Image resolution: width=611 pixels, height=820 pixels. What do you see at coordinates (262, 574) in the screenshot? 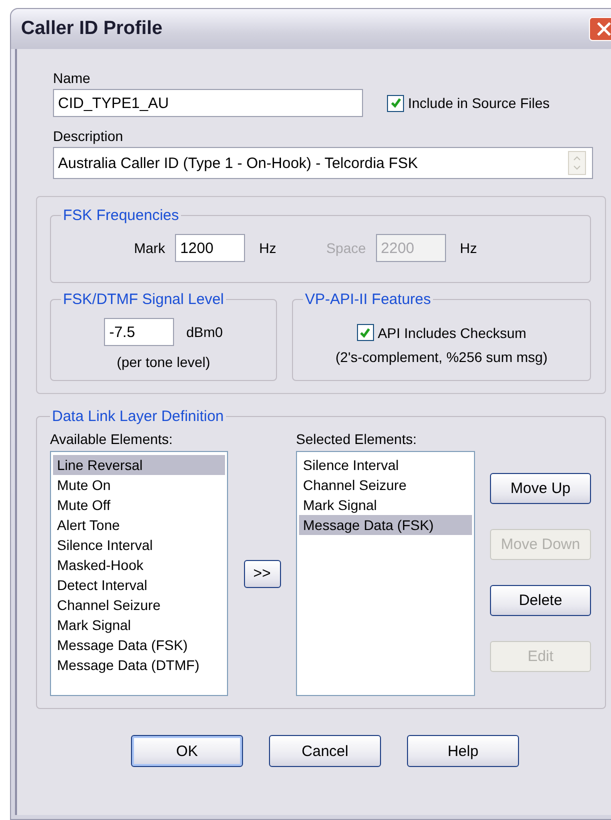
I see `add-button: >>` at bounding box center [262, 574].